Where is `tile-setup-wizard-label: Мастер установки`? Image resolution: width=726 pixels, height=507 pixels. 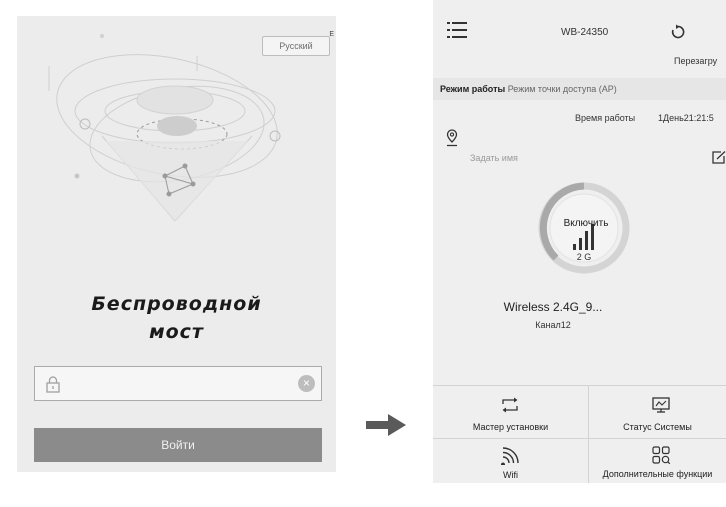
tile-setup-wizard-label: Мастер установки is located at coordinates (510, 427).